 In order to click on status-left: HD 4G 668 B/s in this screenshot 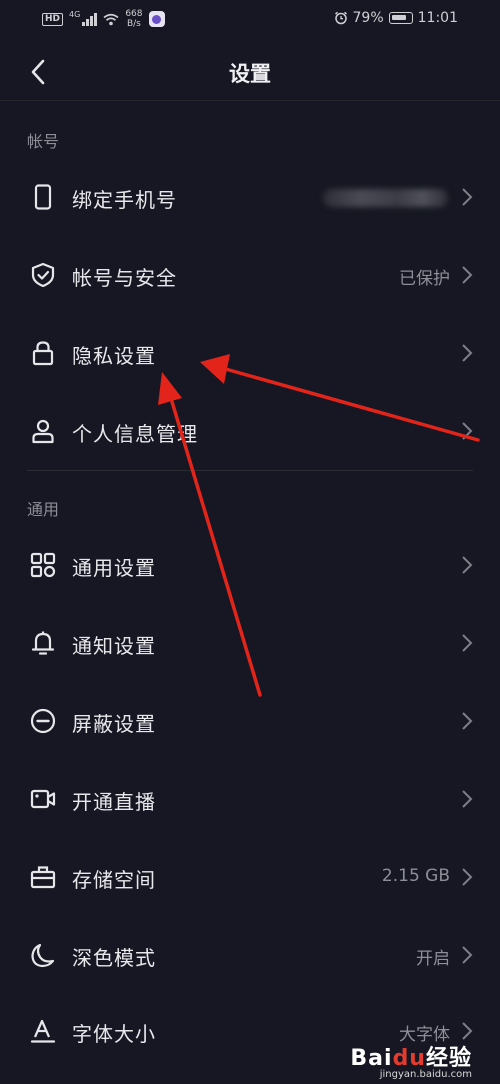, I will do `click(103, 19)`.